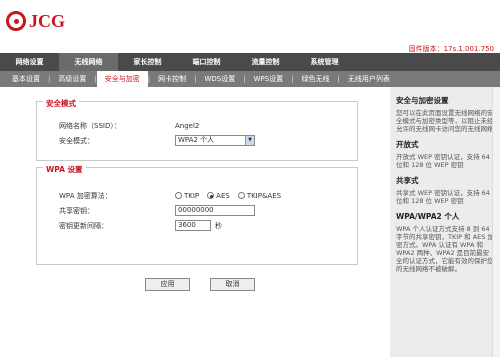 The height and width of the screenshot is (357, 500). Describe the element at coordinates (47, 20) in the screenshot. I see `brand-name: JCG` at that location.